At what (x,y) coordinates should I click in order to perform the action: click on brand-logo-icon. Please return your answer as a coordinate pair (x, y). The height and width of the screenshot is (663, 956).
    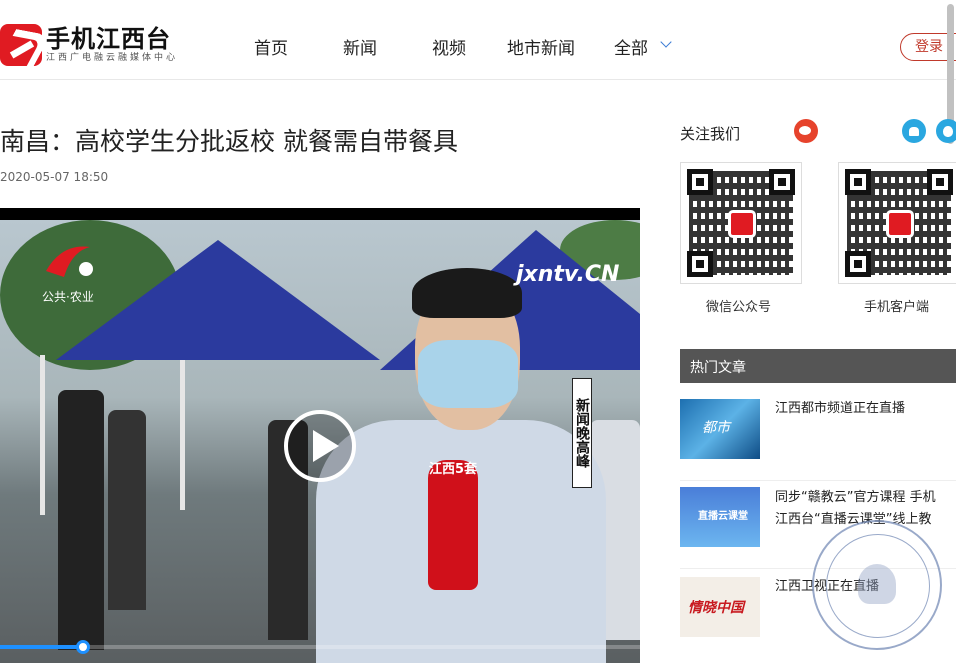
    Looking at the image, I should click on (21, 45).